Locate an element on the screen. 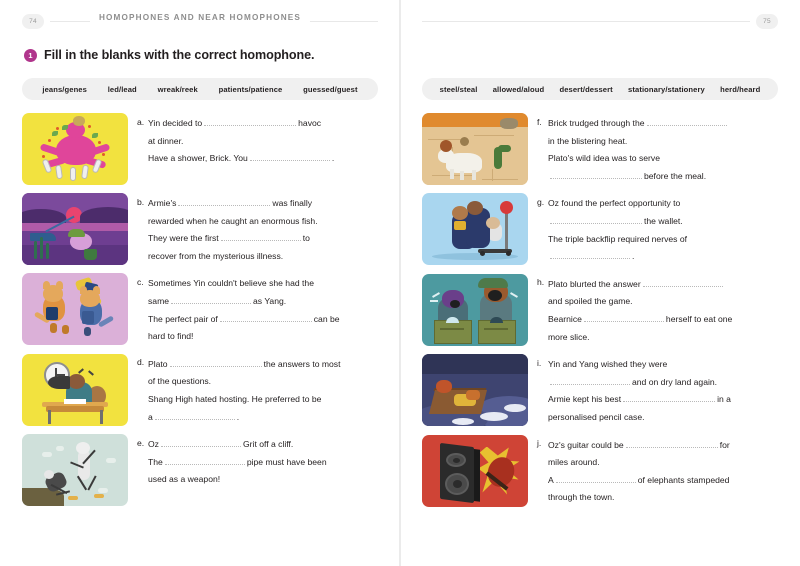 This screenshot has height=566, width=800. item-line: Brick trudged through the is located at coordinates (663, 124).